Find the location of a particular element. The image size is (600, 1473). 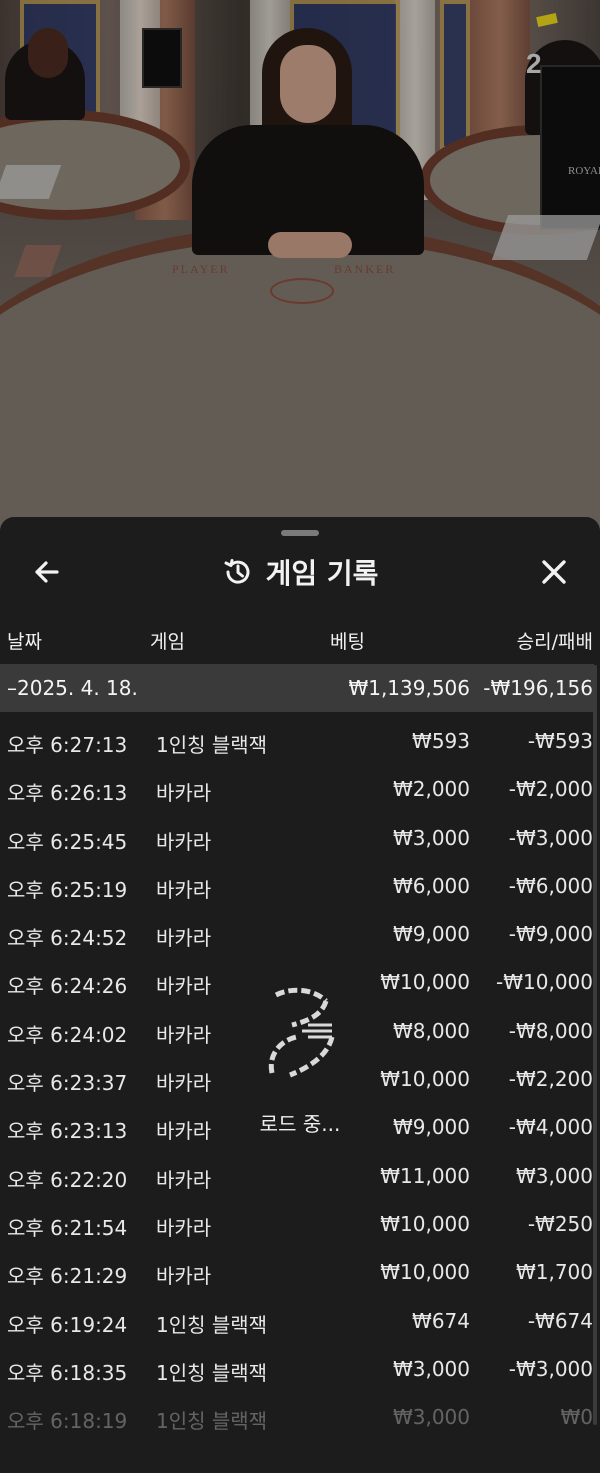

sheet-drag-handle is located at coordinates (300, 533).